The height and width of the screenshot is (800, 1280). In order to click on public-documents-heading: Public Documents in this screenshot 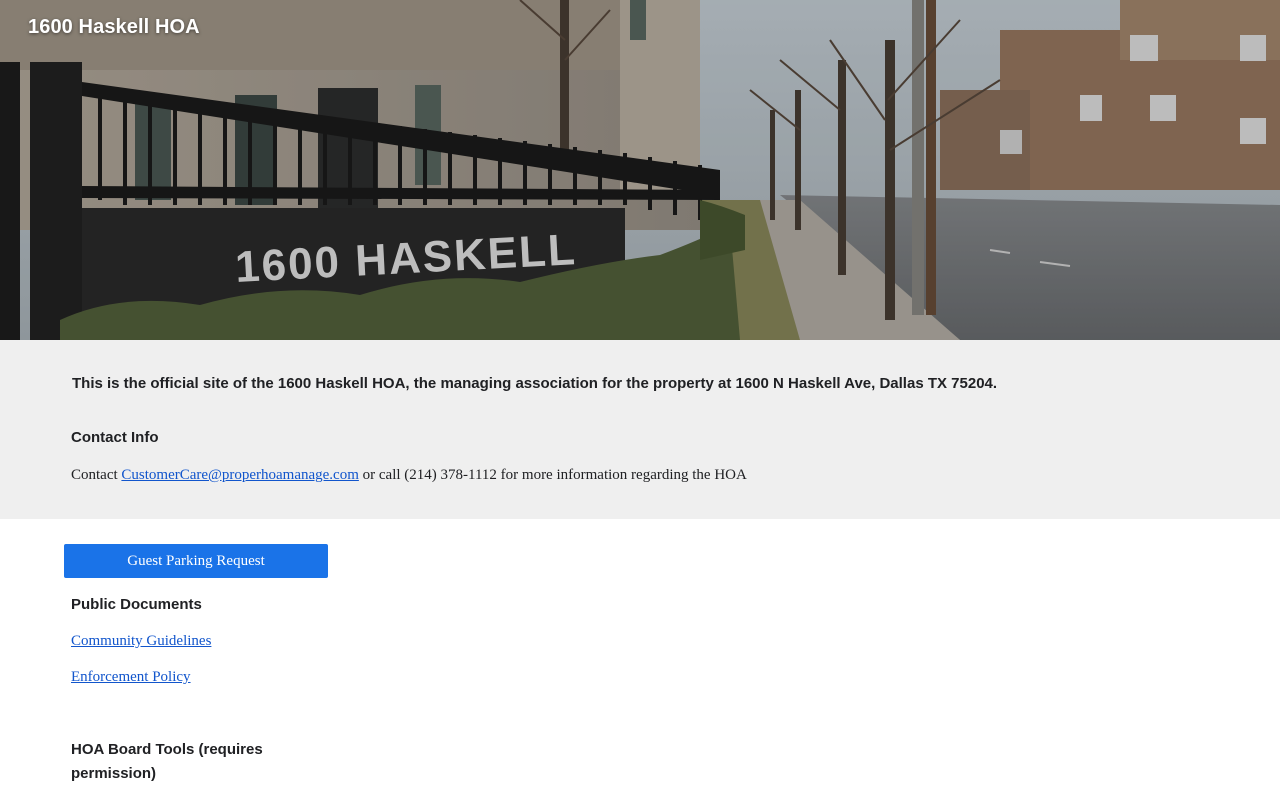, I will do `click(136, 604)`.